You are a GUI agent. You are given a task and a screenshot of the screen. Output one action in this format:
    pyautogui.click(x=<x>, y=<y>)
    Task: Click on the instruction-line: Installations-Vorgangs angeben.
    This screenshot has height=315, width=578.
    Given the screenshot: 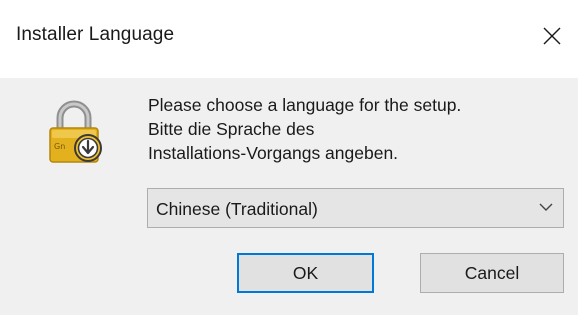 What is the action you would take?
    pyautogui.click(x=273, y=153)
    